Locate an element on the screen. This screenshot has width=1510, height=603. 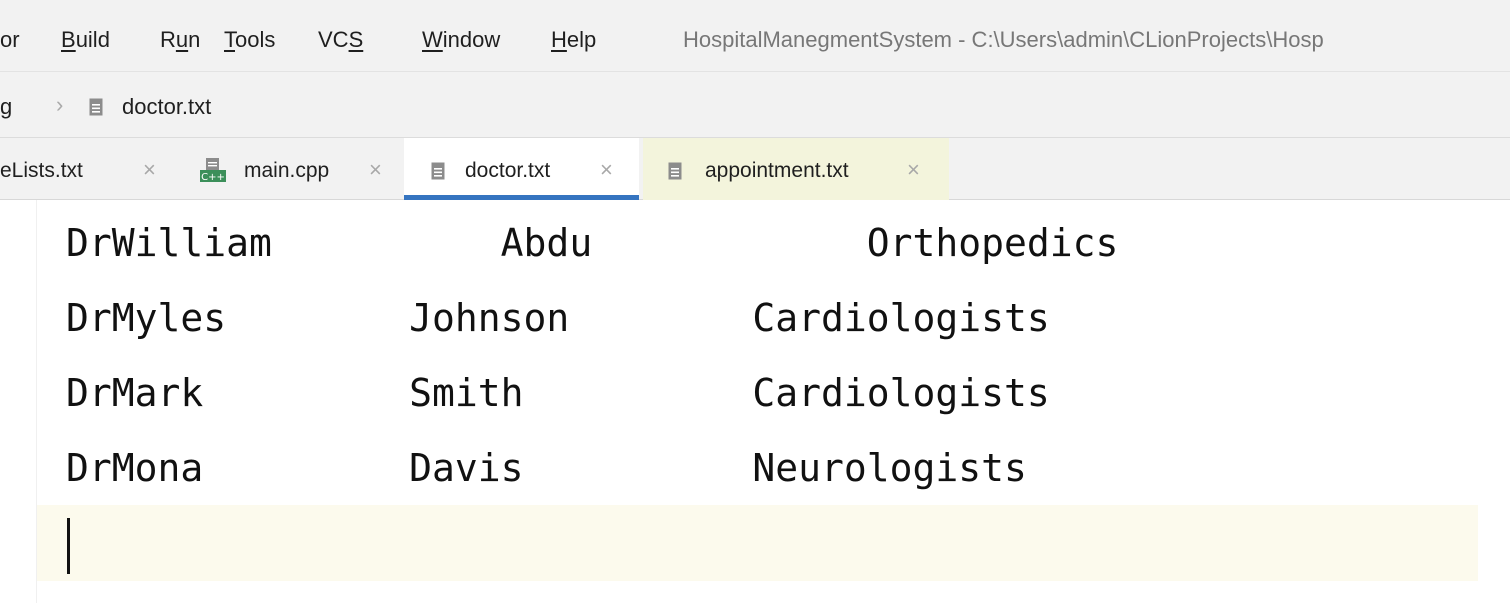
tab-label: main.cpp is located at coordinates (287, 170).